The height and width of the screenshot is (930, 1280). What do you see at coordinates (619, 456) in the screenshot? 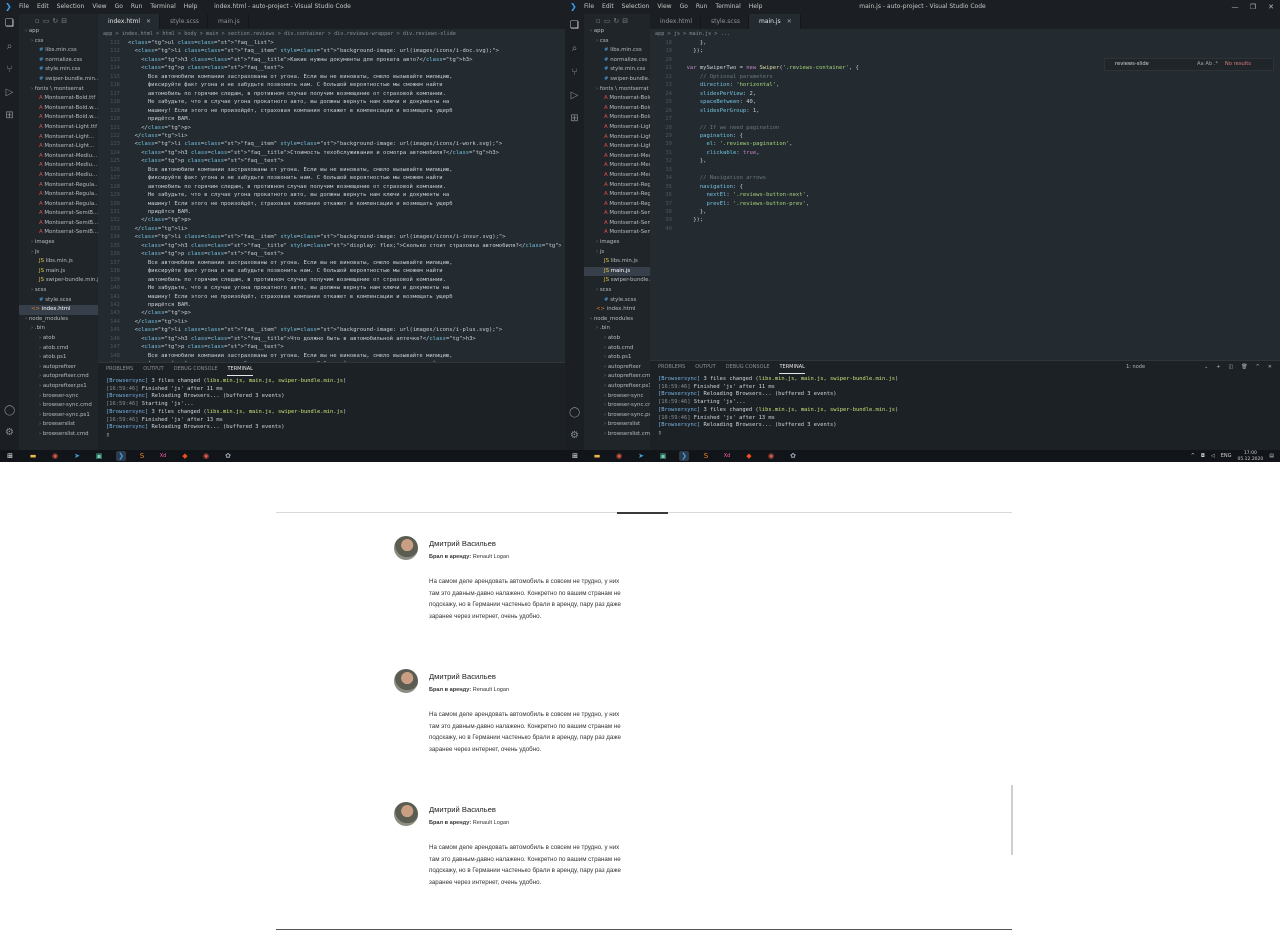
I see `chrome-icon-3: ◉` at bounding box center [619, 456].